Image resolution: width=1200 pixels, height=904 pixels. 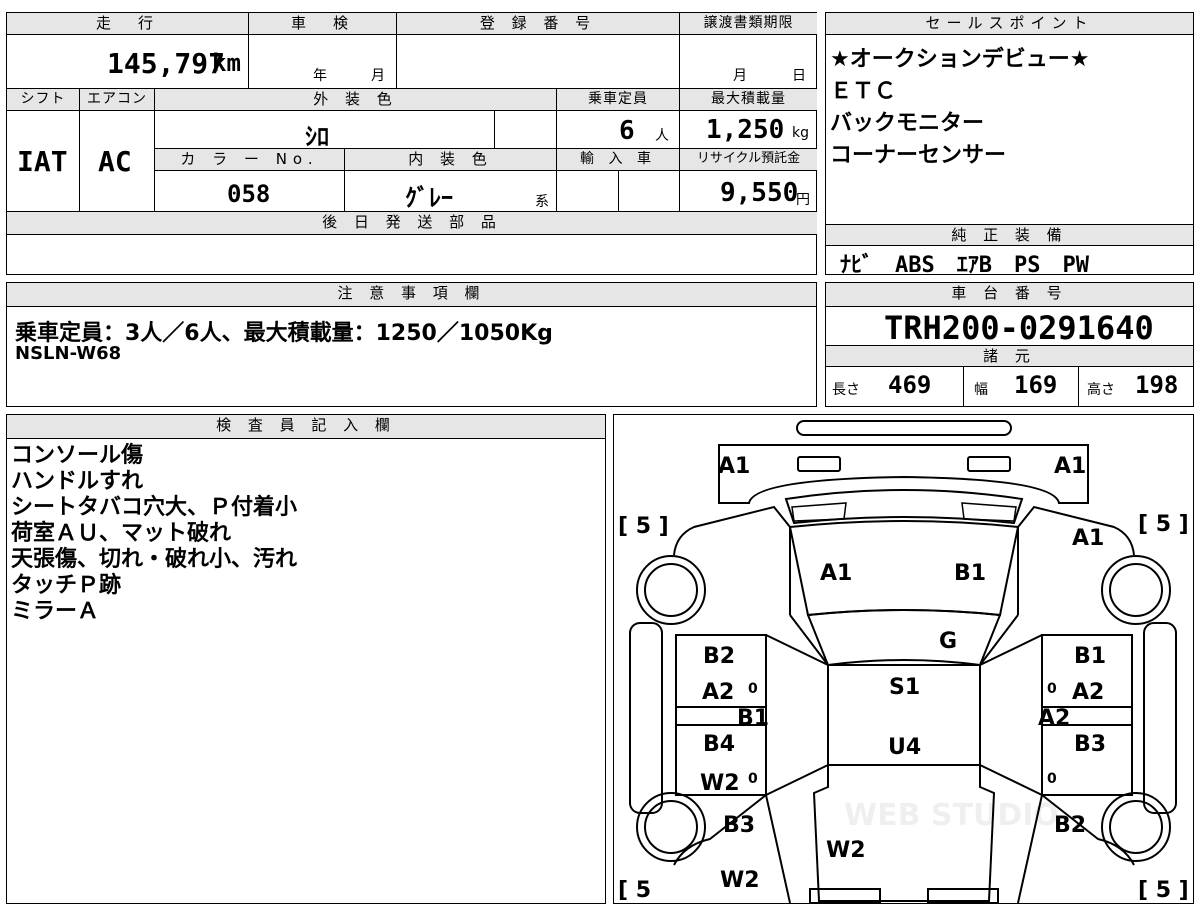 I want to click on interior-color-cell: ｸﾞﾚｰ 系, so click(x=451, y=191).